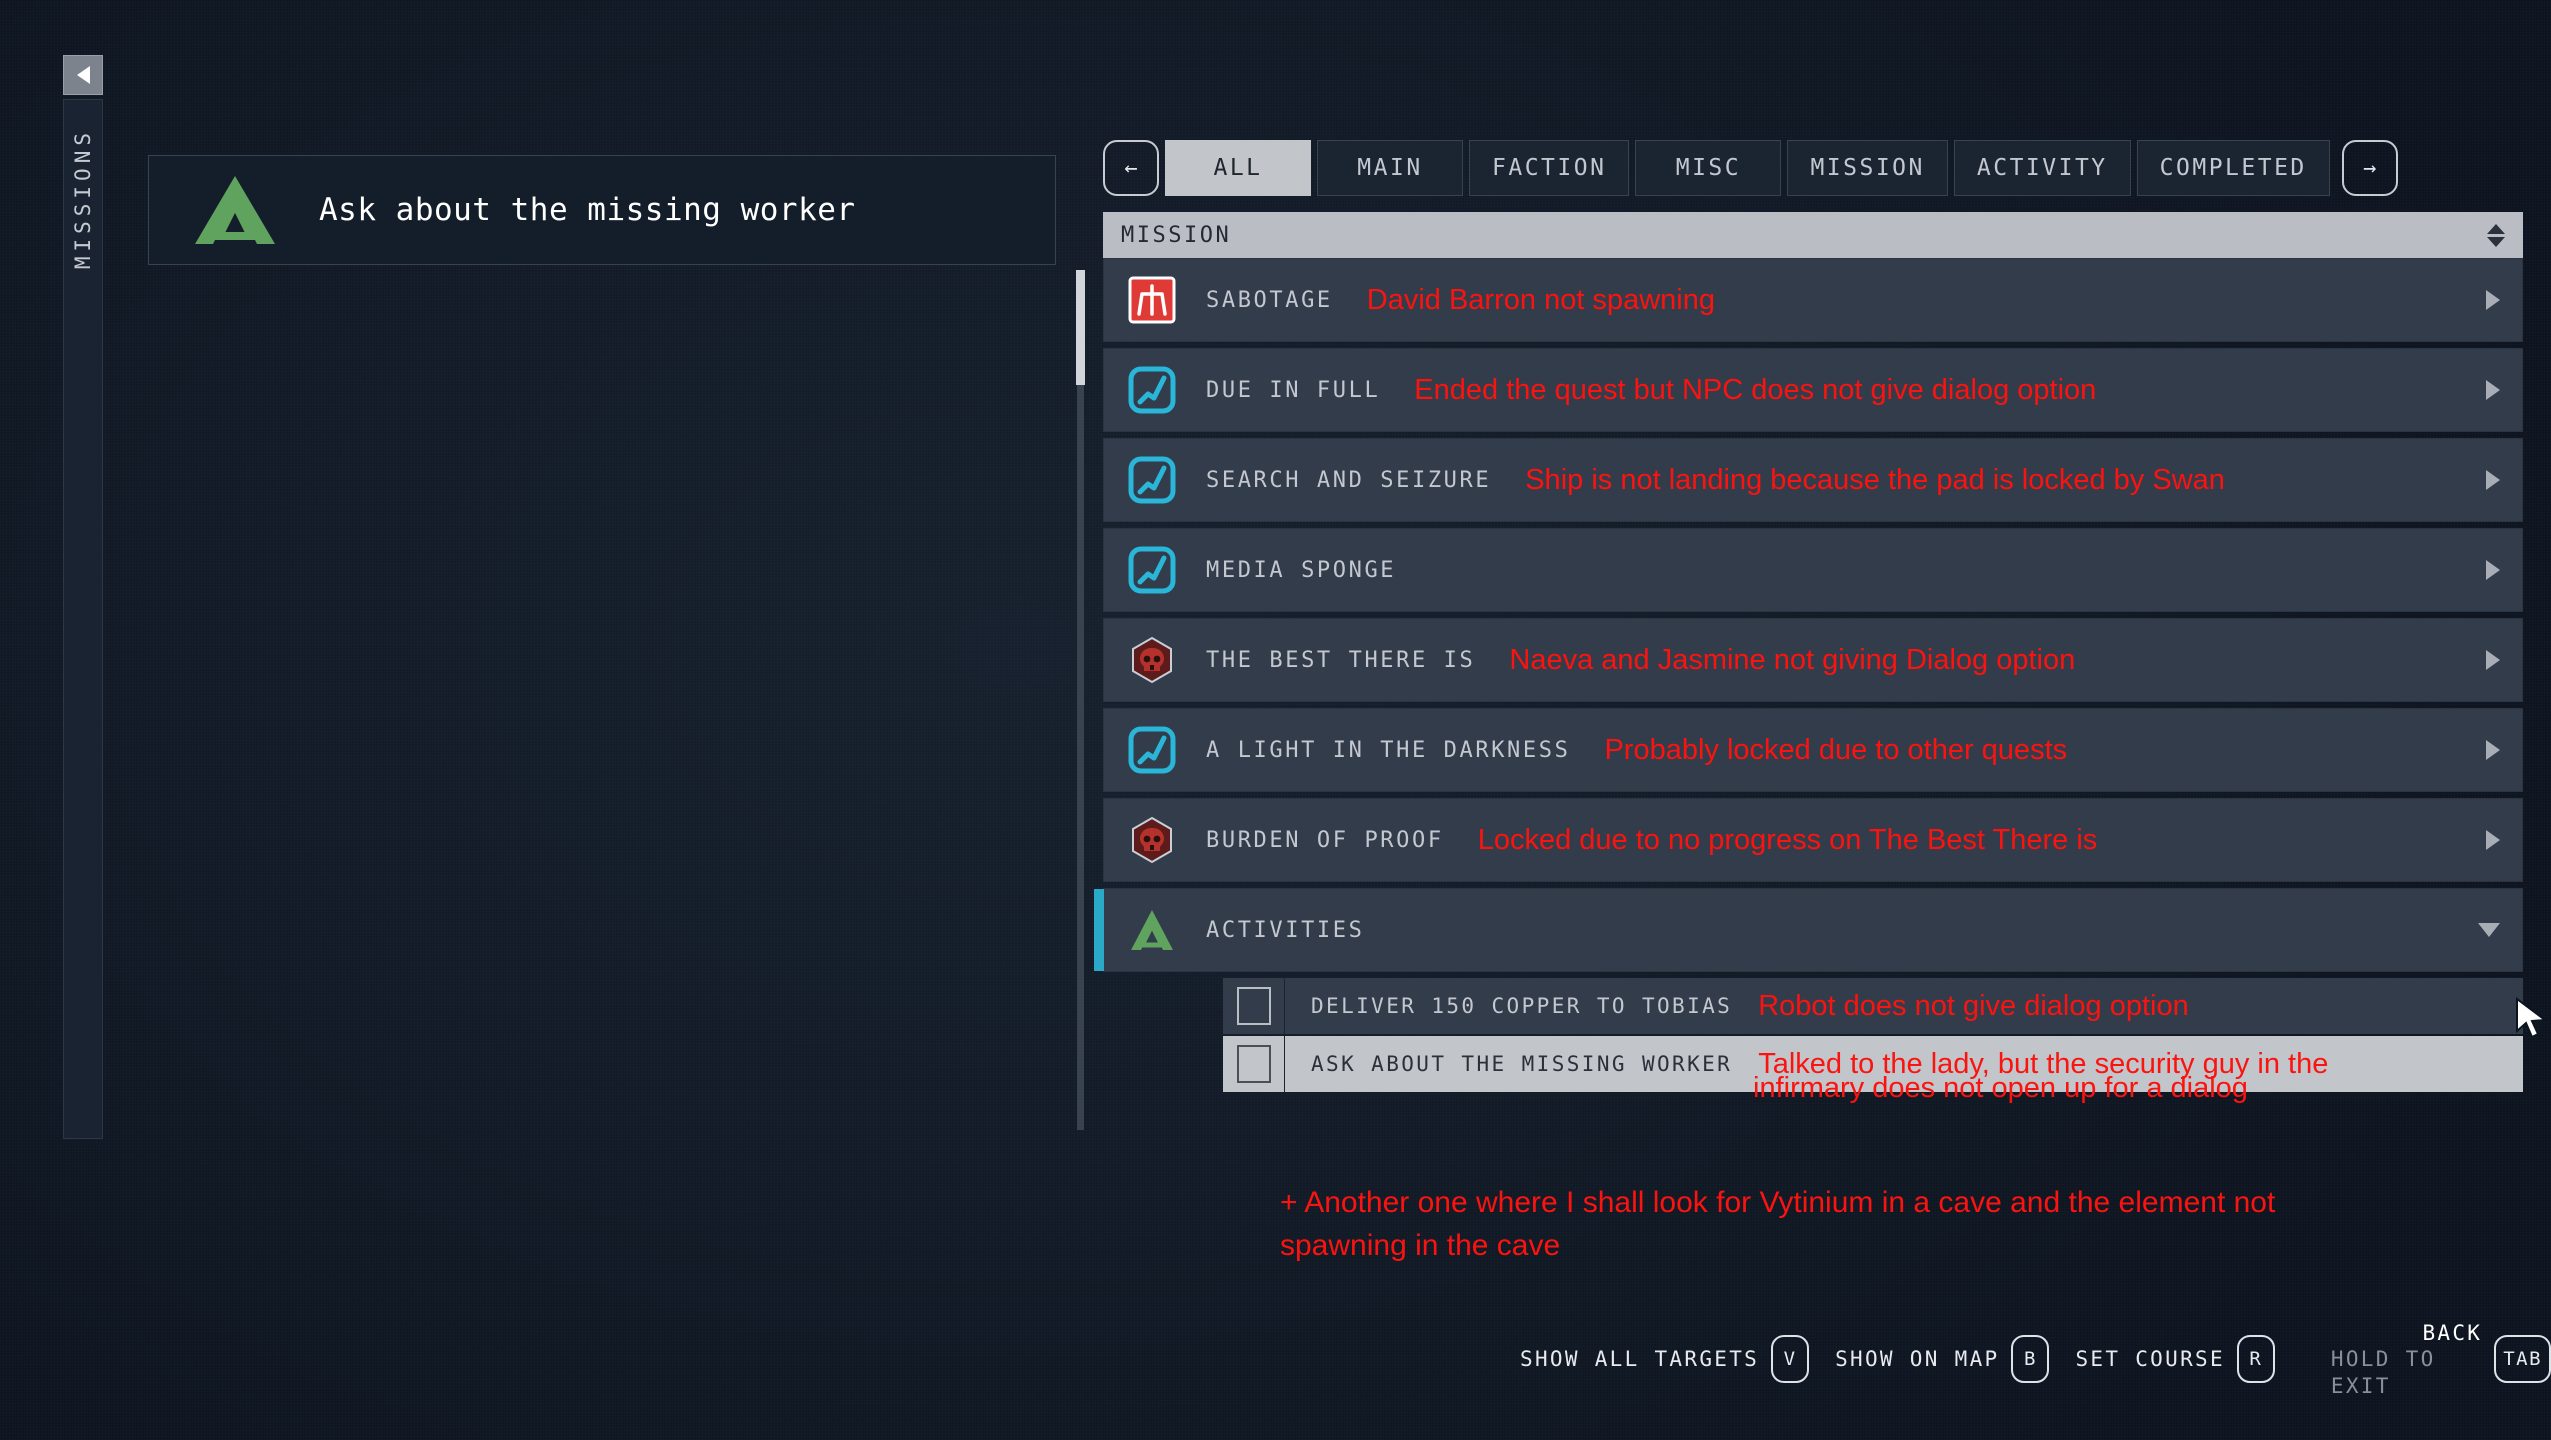 The height and width of the screenshot is (1440, 2551). What do you see at coordinates (2042, 168) in the screenshot?
I see `tab-activity: ACTIVITY` at bounding box center [2042, 168].